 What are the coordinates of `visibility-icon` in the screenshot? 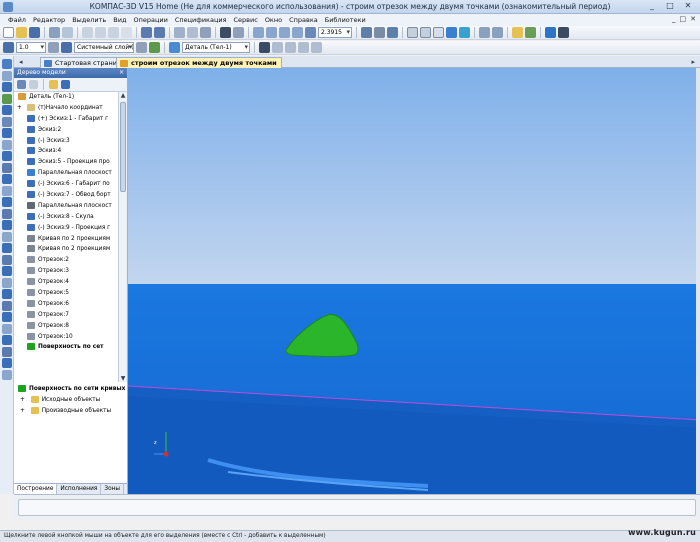 It's located at (154, 47).